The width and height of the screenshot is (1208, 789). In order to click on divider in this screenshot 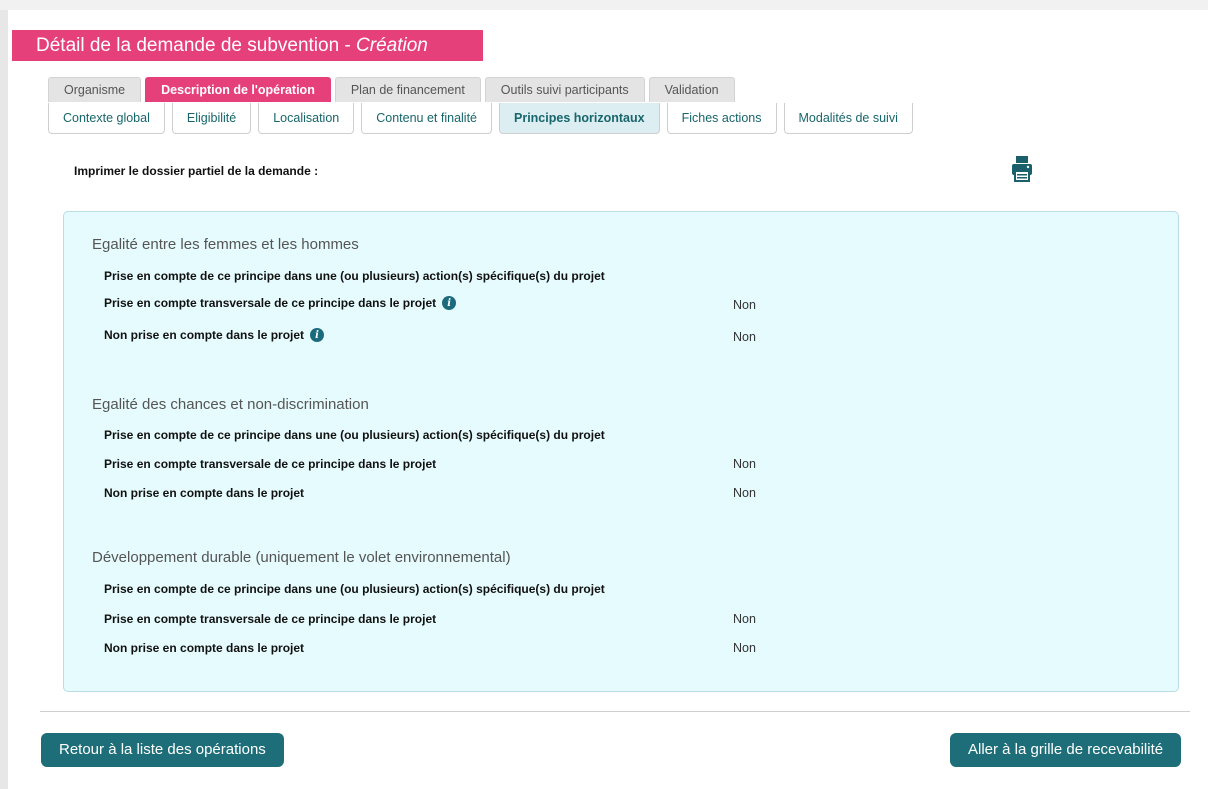, I will do `click(615, 711)`.